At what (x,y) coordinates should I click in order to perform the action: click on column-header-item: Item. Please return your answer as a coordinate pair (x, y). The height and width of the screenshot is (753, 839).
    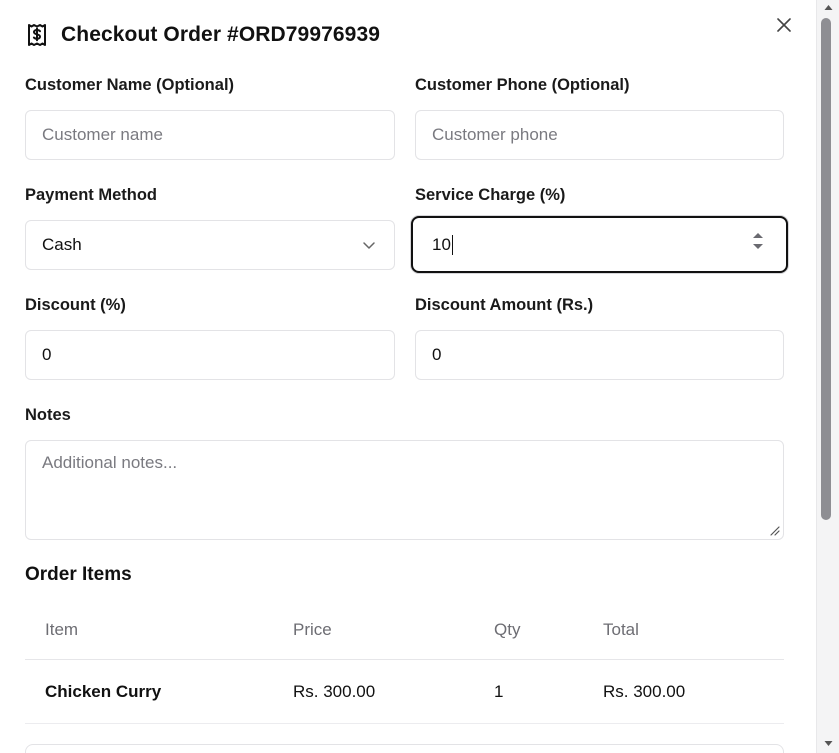
    Looking at the image, I should click on (62, 629).